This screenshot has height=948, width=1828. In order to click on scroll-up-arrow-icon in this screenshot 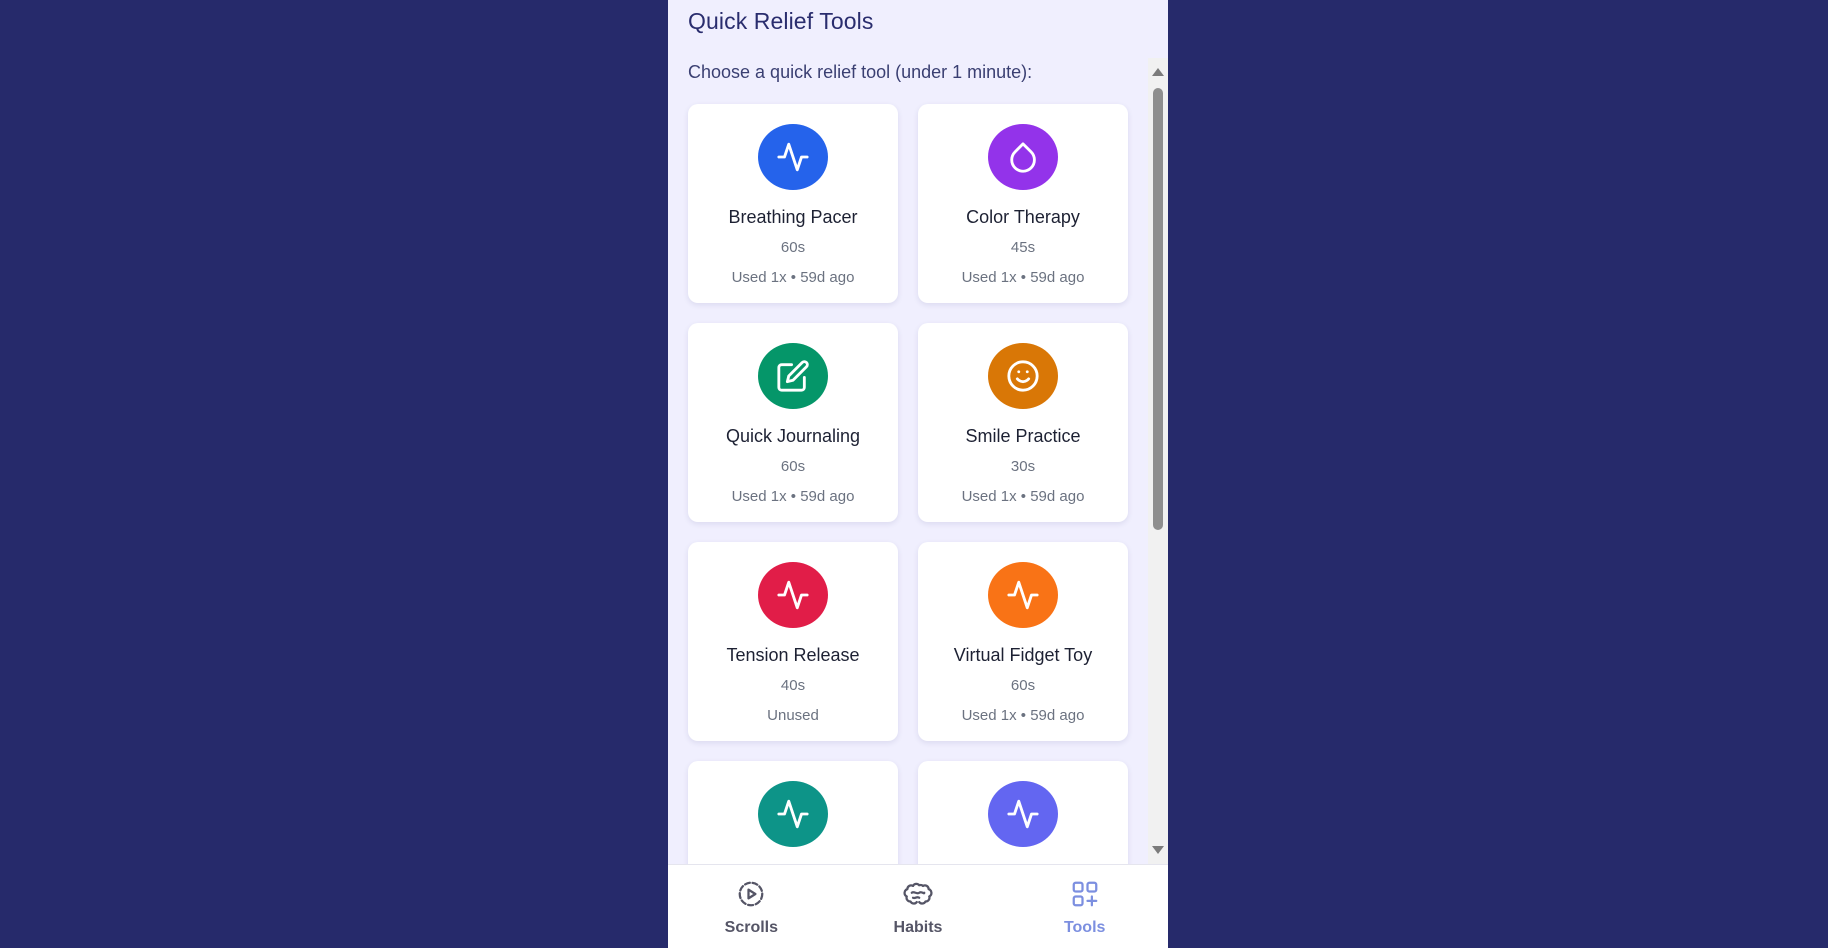, I will do `click(1158, 72)`.